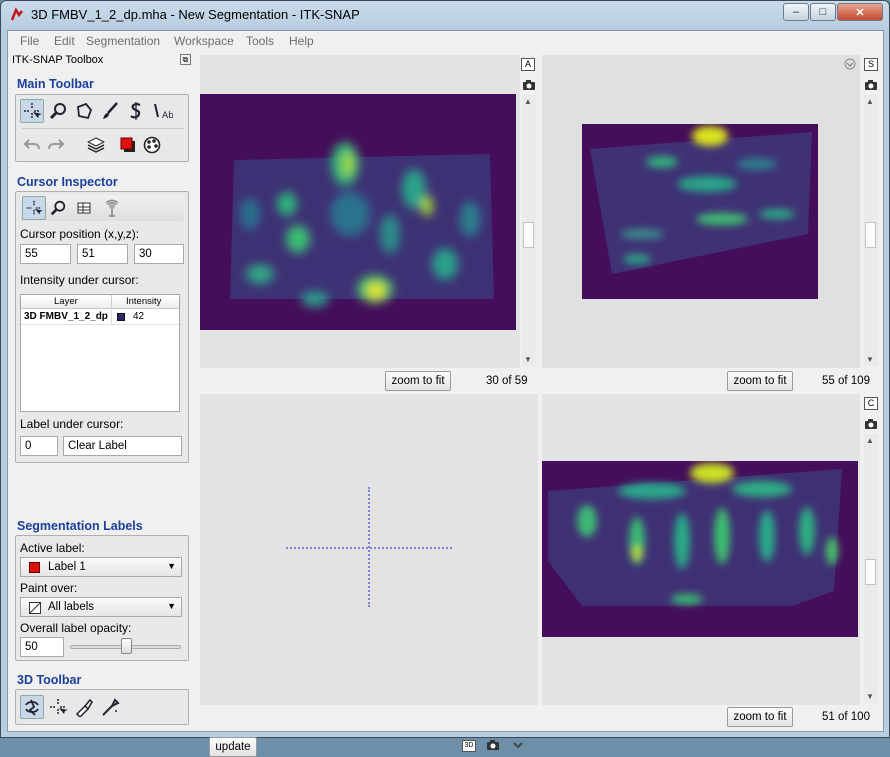 The width and height of the screenshot is (890, 757). I want to click on axial-slice-image, so click(358, 212).